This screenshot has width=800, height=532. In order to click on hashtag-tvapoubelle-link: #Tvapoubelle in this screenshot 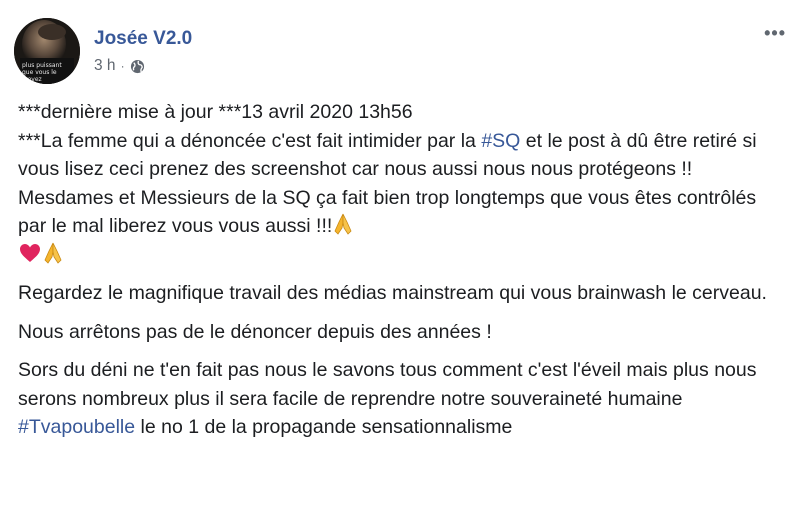, I will do `click(76, 427)`.